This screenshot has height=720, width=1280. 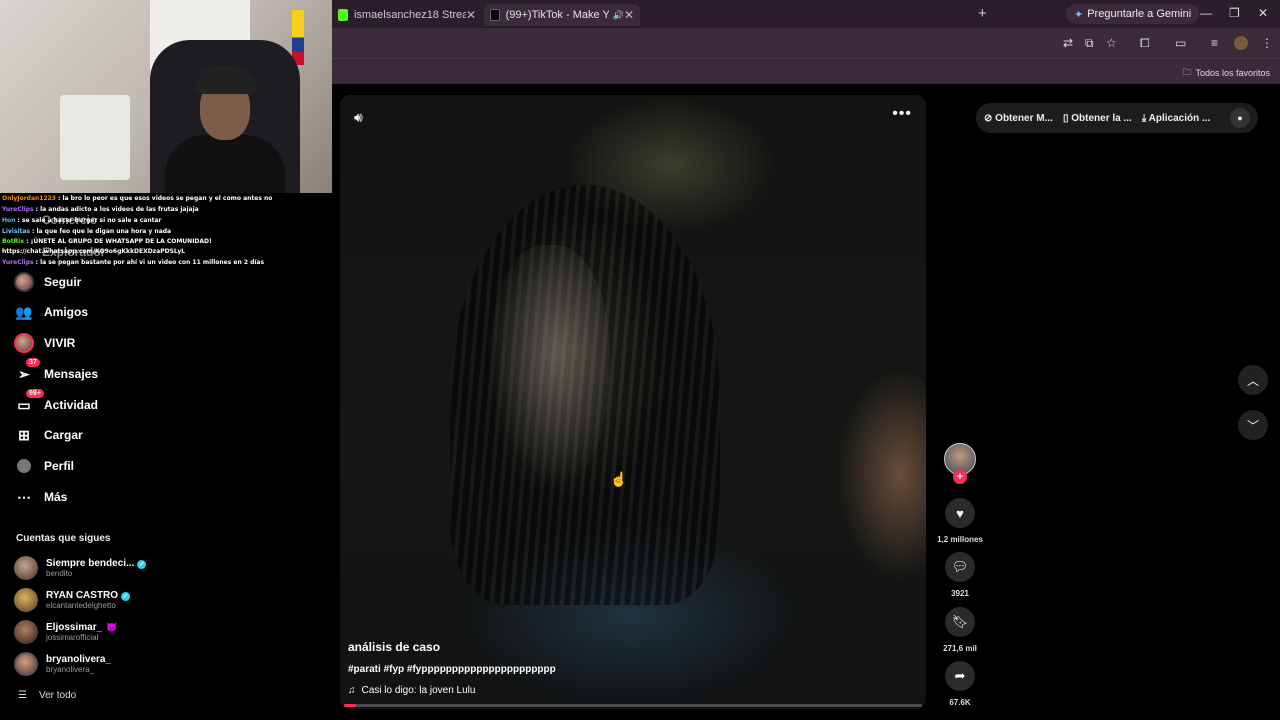 I want to click on streamer-body, so click(x=225, y=164).